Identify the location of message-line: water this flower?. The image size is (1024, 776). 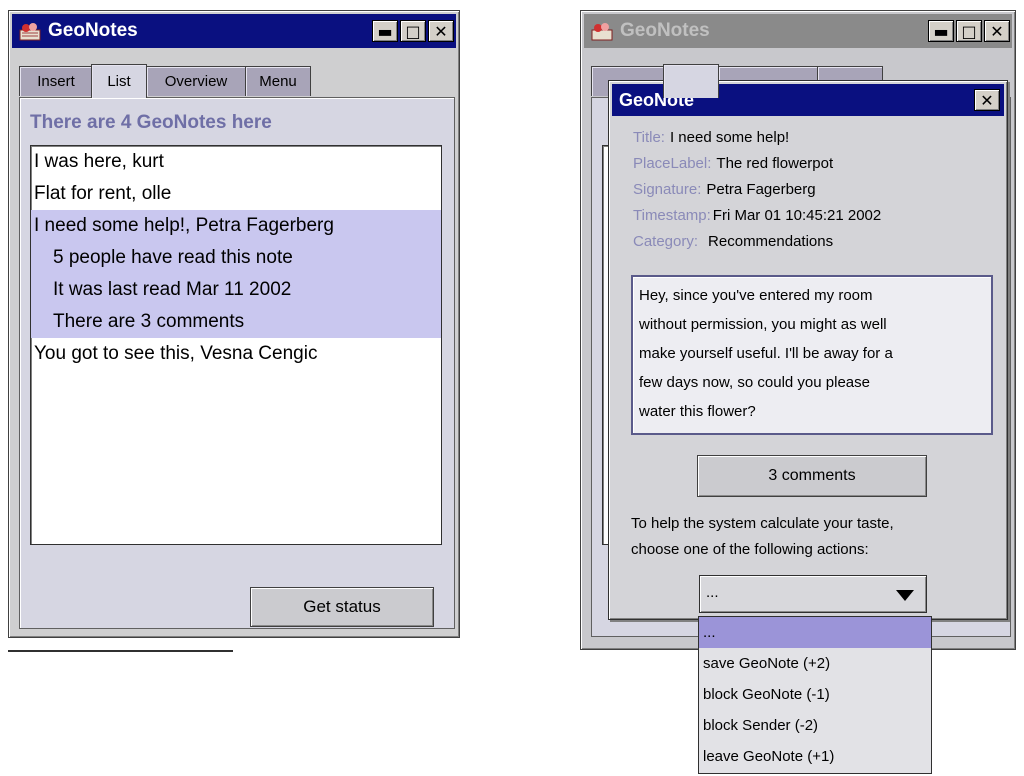
(697, 411).